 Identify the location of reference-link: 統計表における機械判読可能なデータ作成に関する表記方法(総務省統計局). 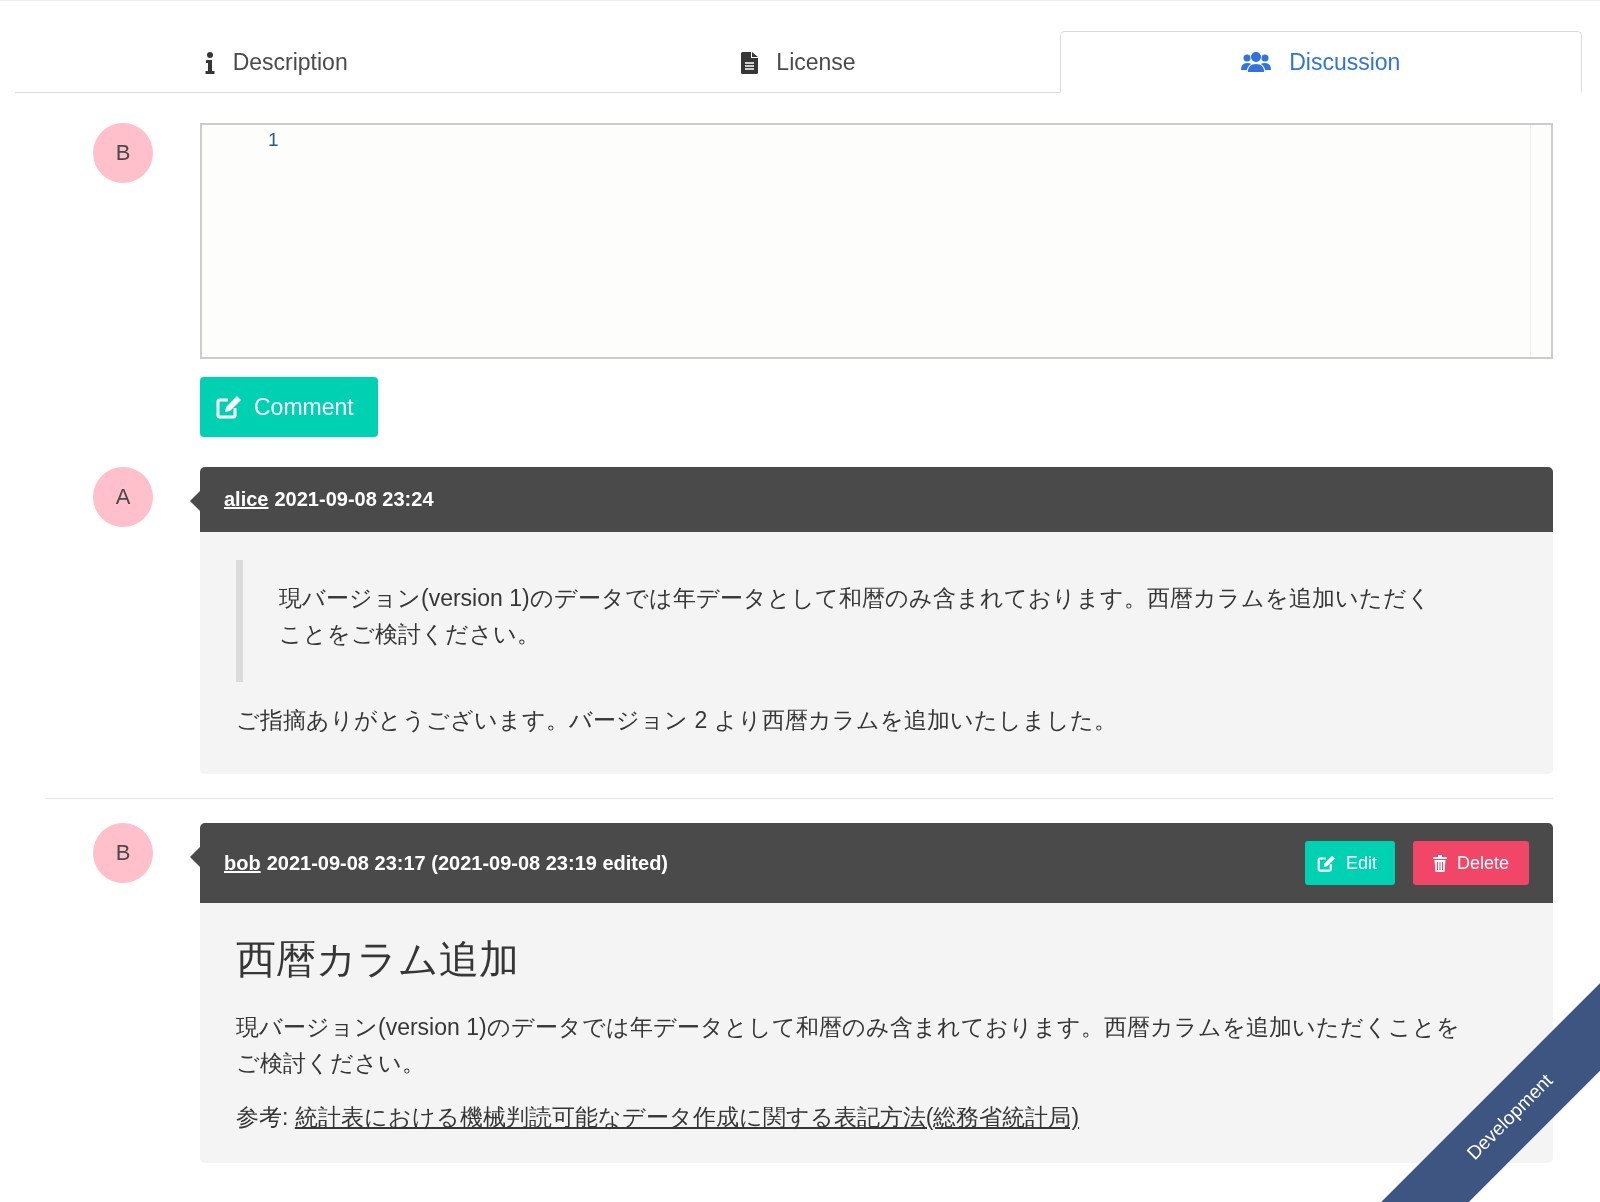
(687, 1117).